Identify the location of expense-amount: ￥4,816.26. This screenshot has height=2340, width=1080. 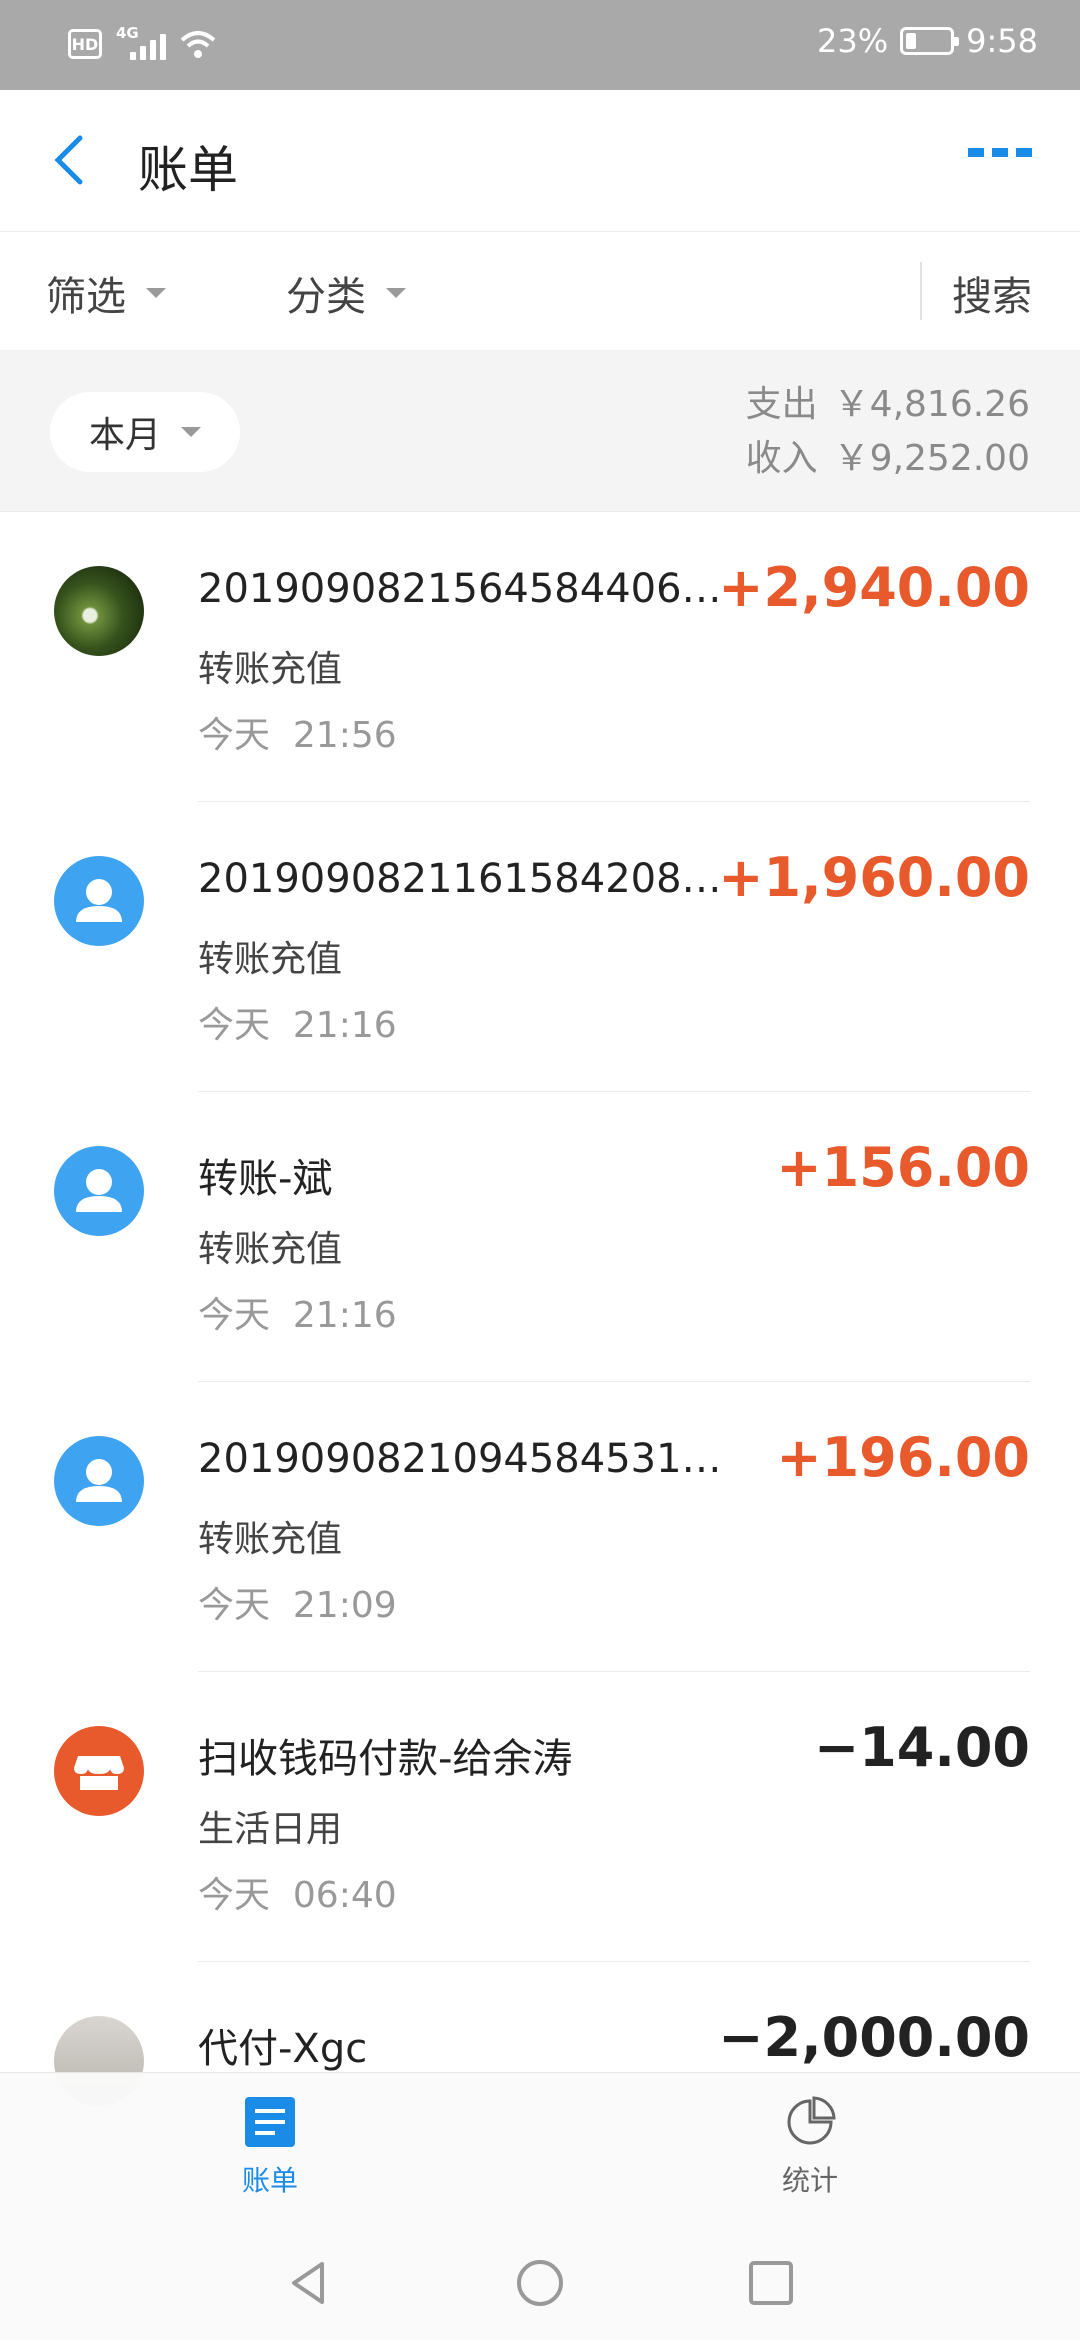
(931, 404).